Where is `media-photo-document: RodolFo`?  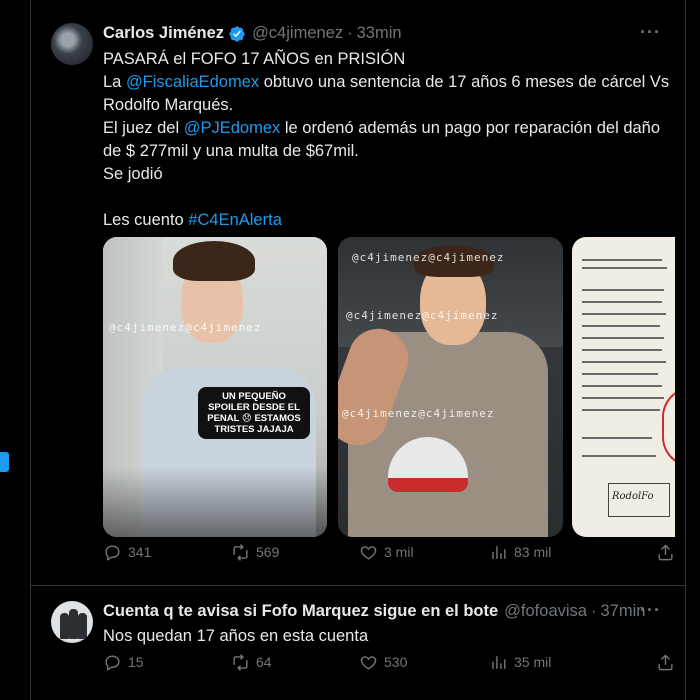 media-photo-document: RodolFo is located at coordinates (623, 387).